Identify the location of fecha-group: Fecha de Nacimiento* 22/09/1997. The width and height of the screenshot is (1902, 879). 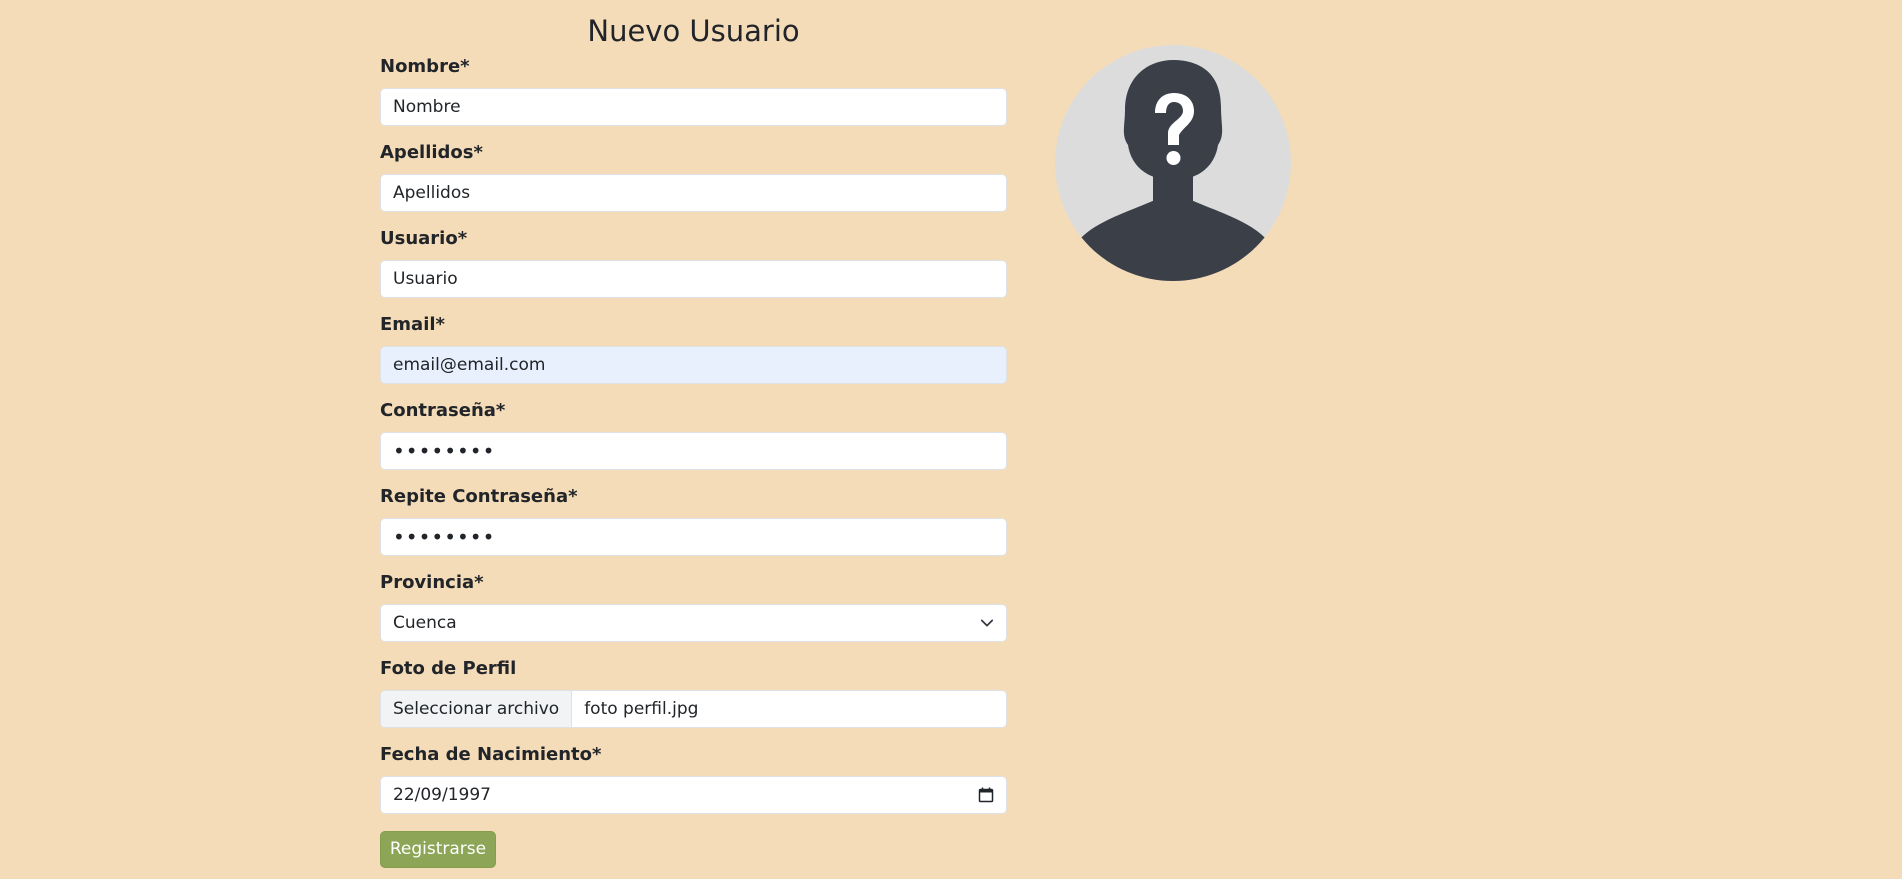
(693, 786).